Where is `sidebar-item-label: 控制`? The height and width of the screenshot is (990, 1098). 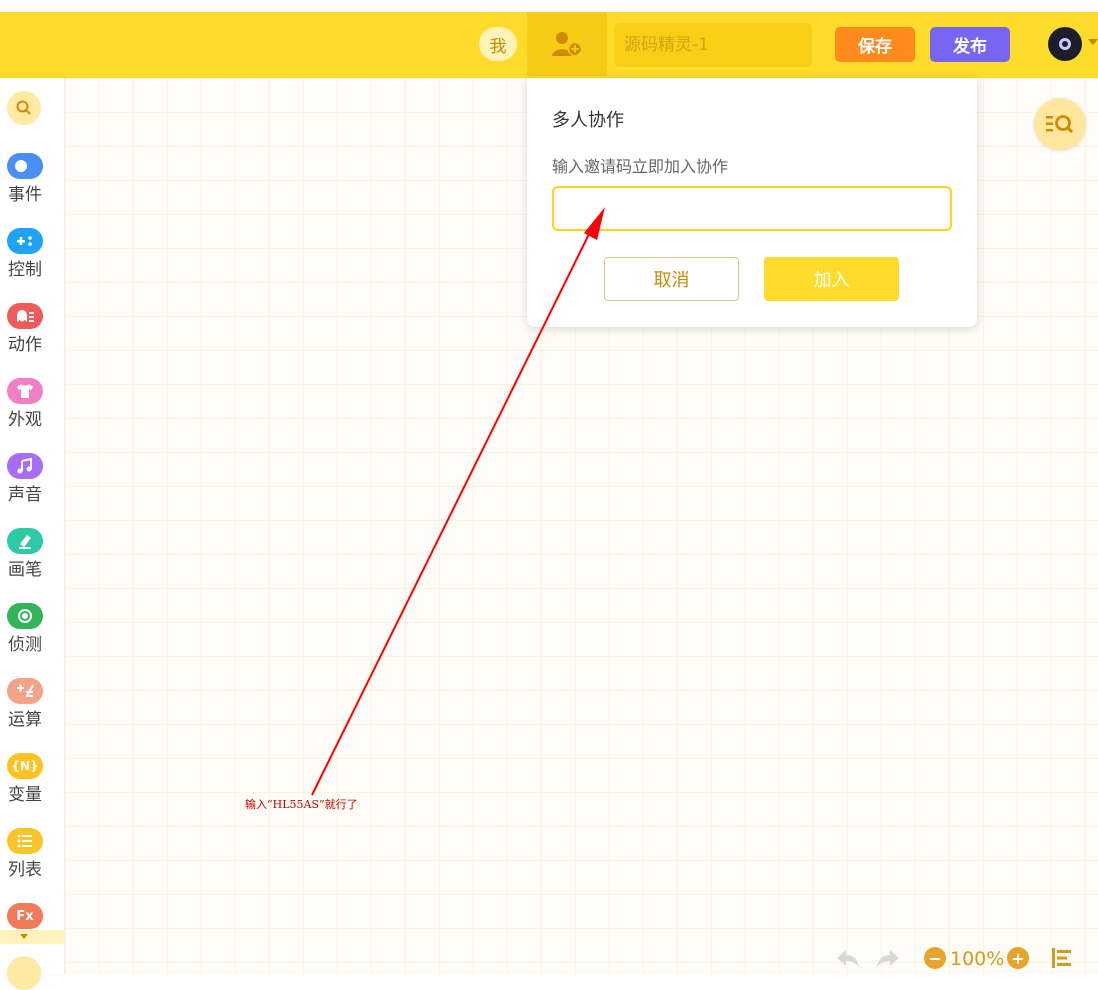
sidebar-item-label: 控制 is located at coordinates (25, 270).